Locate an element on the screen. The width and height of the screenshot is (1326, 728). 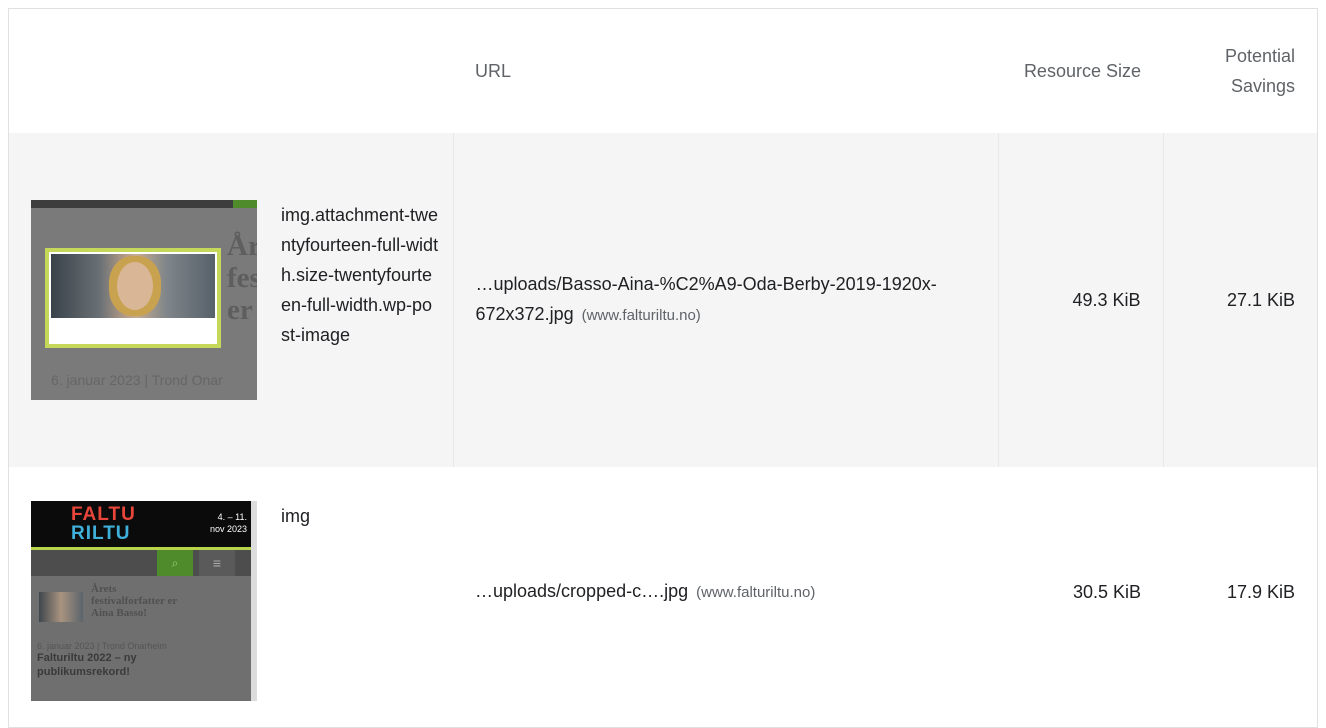
potential-savings-cell: 27.1 KiB is located at coordinates (1239, 300).